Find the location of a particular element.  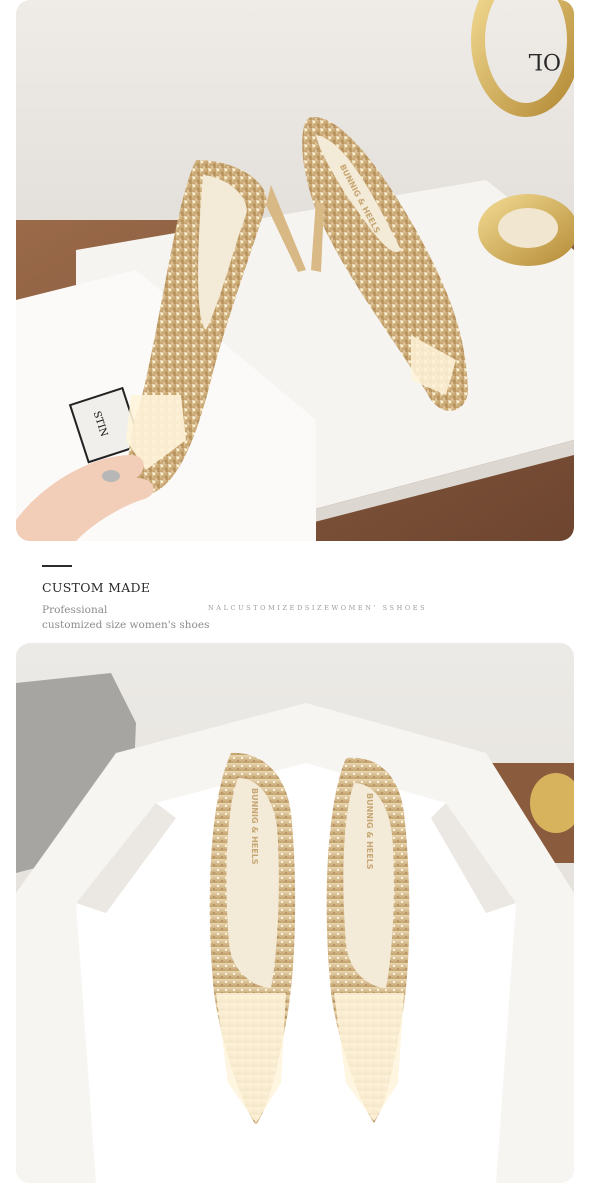

section-title: CUSTOM MADE is located at coordinates (96, 587).